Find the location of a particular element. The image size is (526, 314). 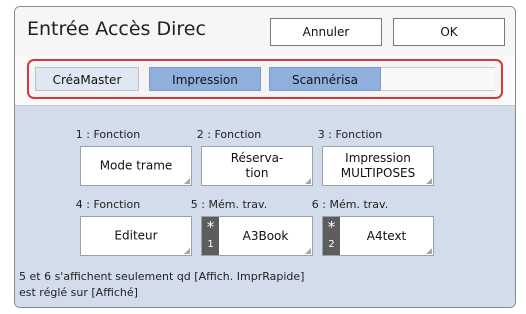

function-2-label: 2 : Fonction is located at coordinates (229, 134).